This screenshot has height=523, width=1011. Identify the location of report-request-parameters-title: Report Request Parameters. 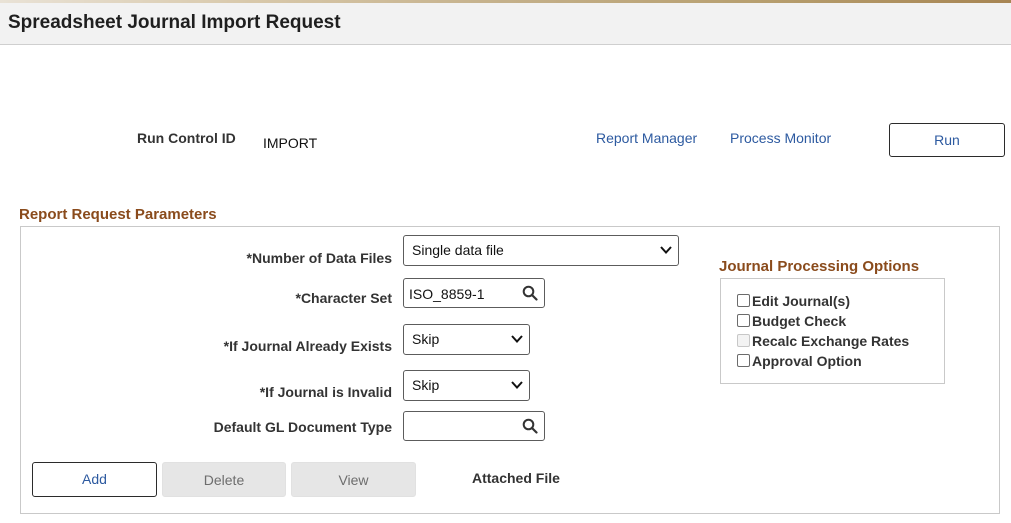
(118, 214).